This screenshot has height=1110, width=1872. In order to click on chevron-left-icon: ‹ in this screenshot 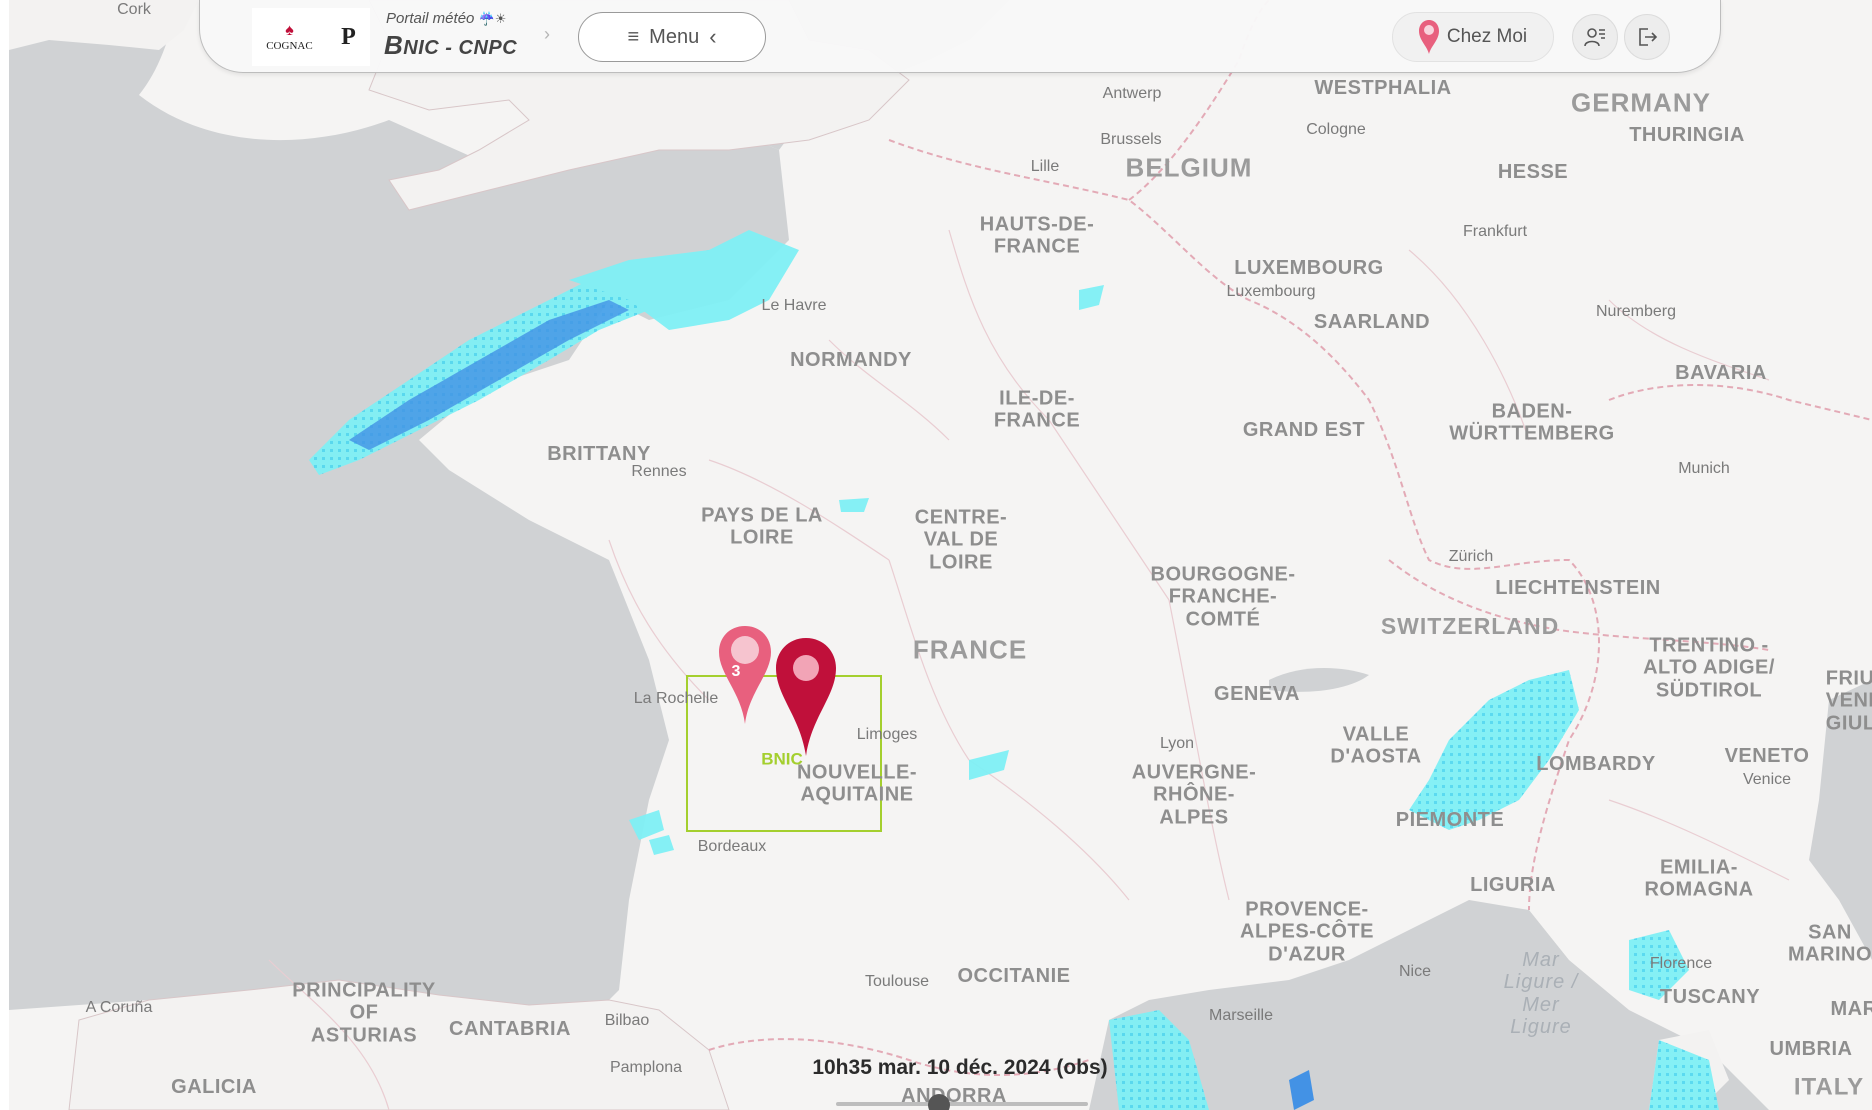, I will do `click(713, 36)`.